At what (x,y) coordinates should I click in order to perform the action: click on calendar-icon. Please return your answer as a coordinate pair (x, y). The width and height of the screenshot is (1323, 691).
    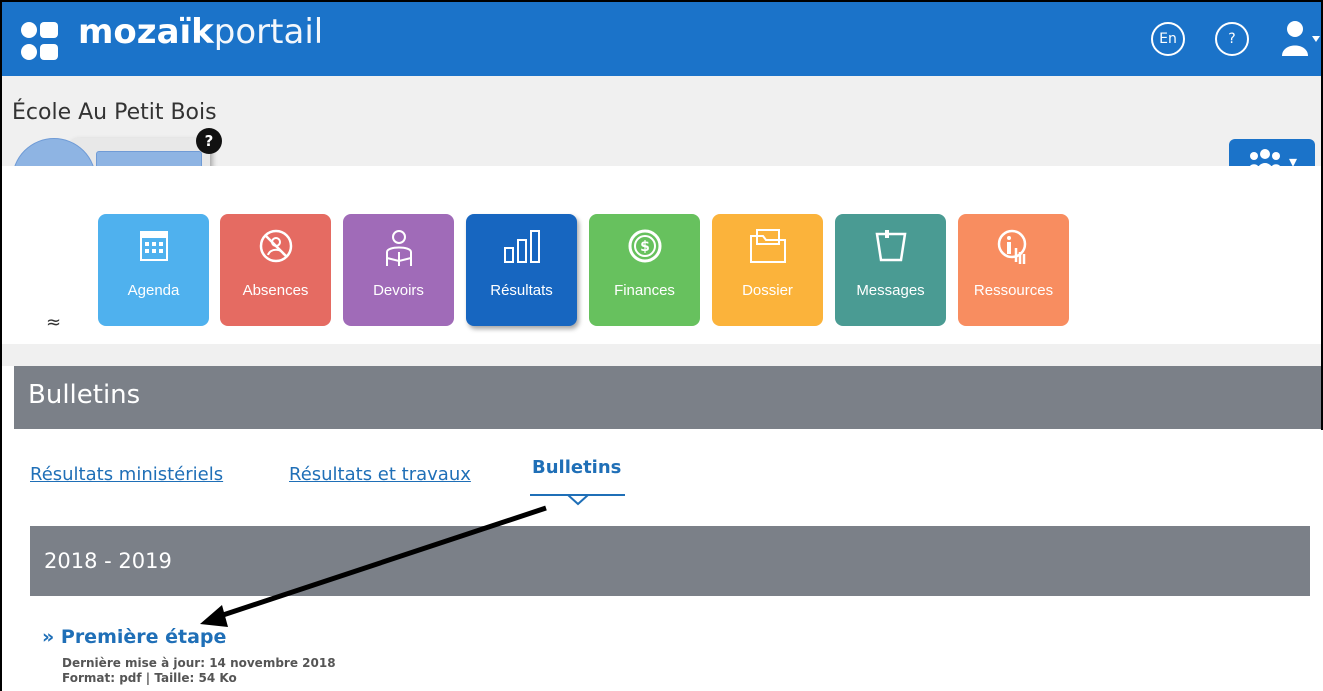
    Looking at the image, I should click on (153, 246).